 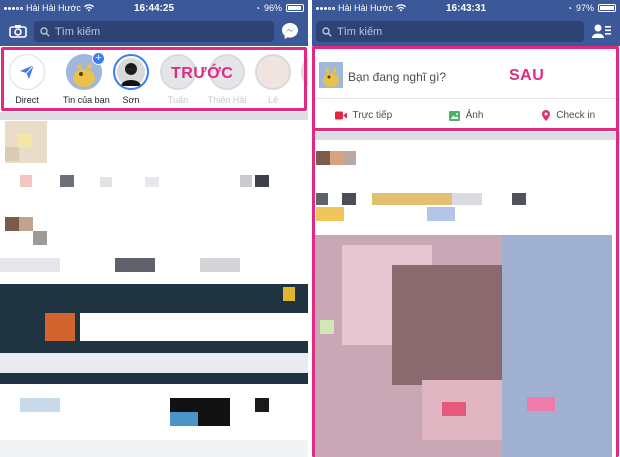 What do you see at coordinates (290, 31) in the screenshot?
I see `messenger-icon` at bounding box center [290, 31].